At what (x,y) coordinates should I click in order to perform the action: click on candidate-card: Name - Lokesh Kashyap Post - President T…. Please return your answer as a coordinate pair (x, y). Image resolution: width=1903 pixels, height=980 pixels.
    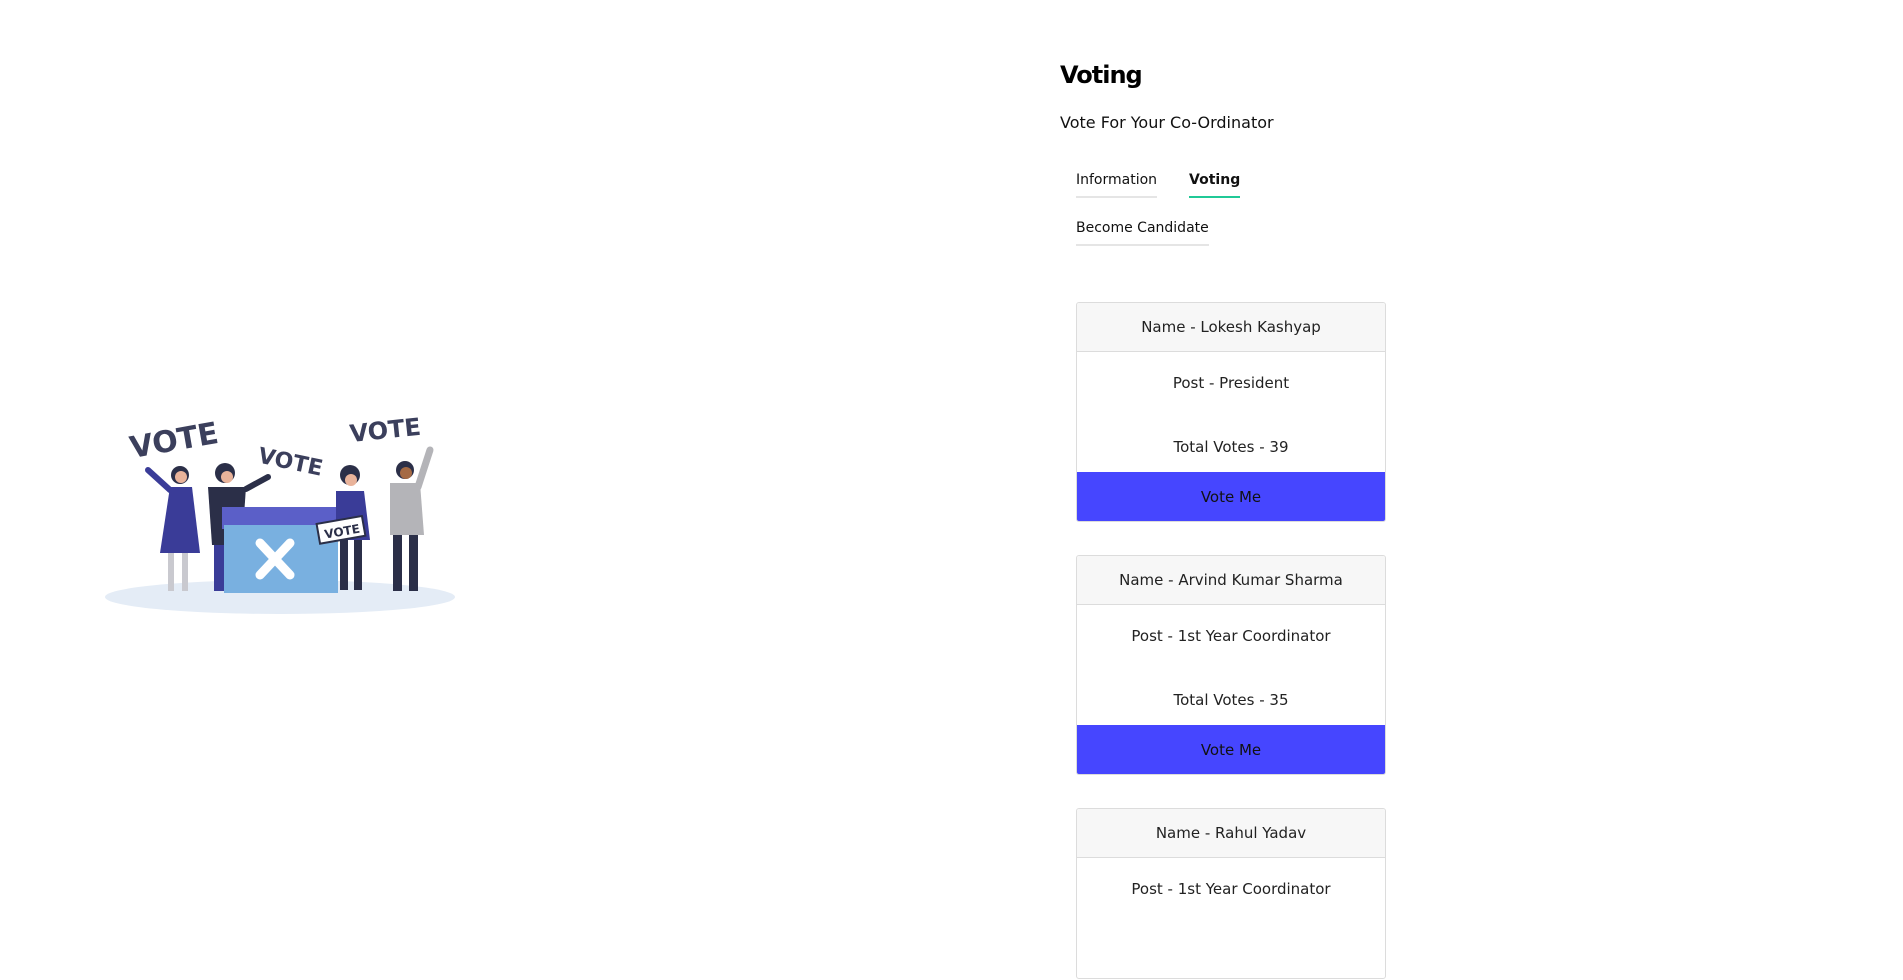
    Looking at the image, I should click on (1231, 412).